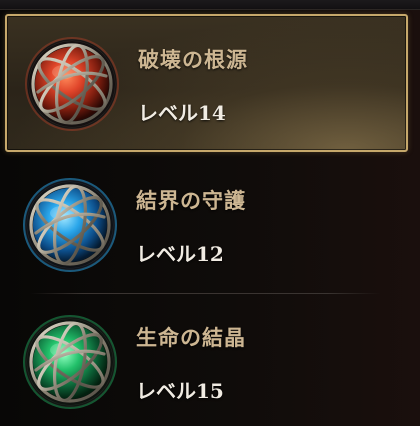 This screenshot has height=426, width=420. What do you see at coordinates (180, 254) in the screenshot?
I see `orb-level: レベル12` at bounding box center [180, 254].